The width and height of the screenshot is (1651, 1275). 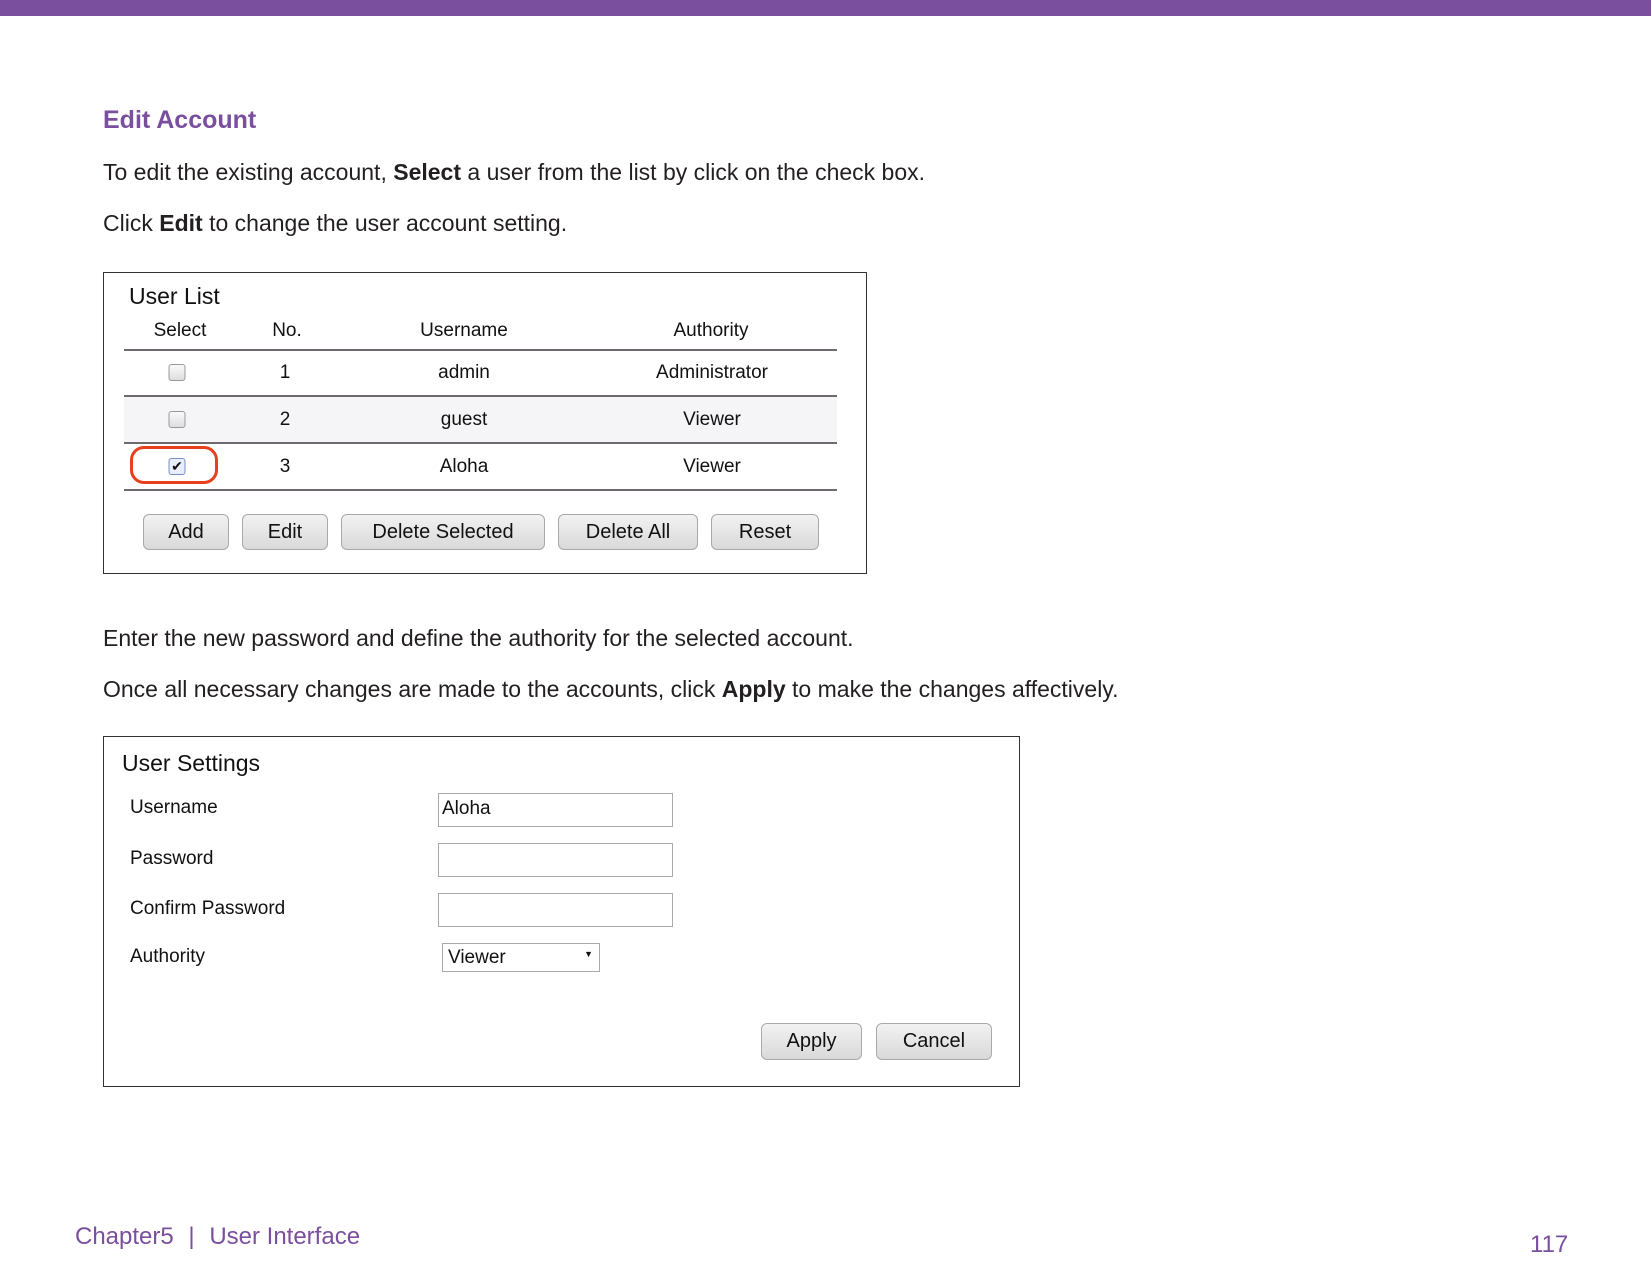 I want to click on delete-all-button: Delete All, so click(x=628, y=532).